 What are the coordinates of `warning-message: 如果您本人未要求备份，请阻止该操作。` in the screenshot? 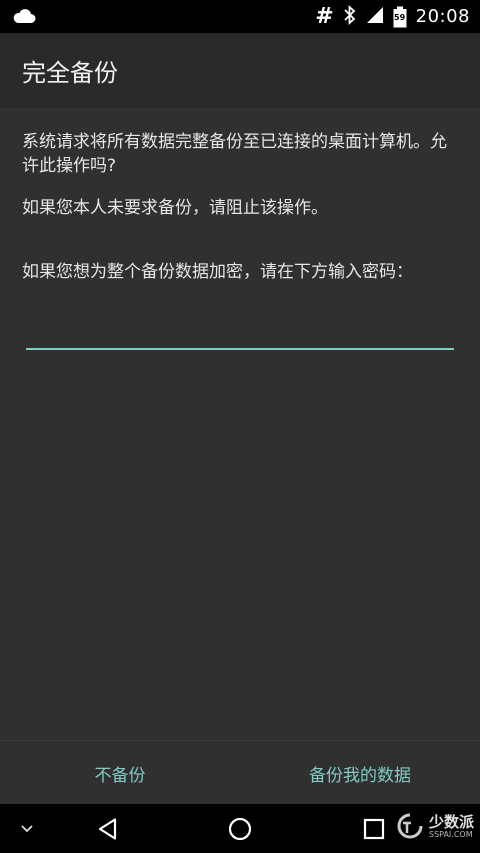 It's located at (175, 208).